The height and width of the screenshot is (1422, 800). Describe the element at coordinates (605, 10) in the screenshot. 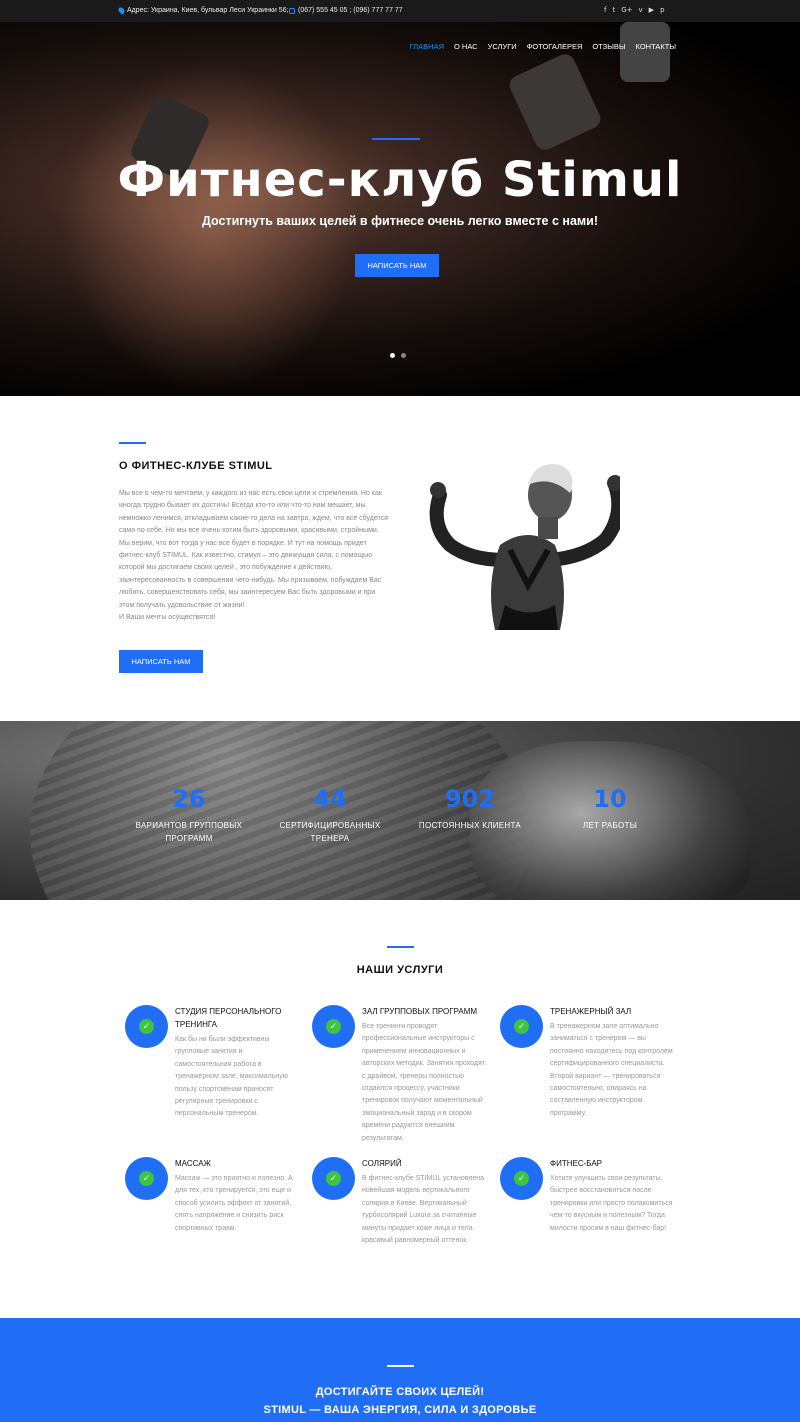

I see `facebook-icon: f` at that location.